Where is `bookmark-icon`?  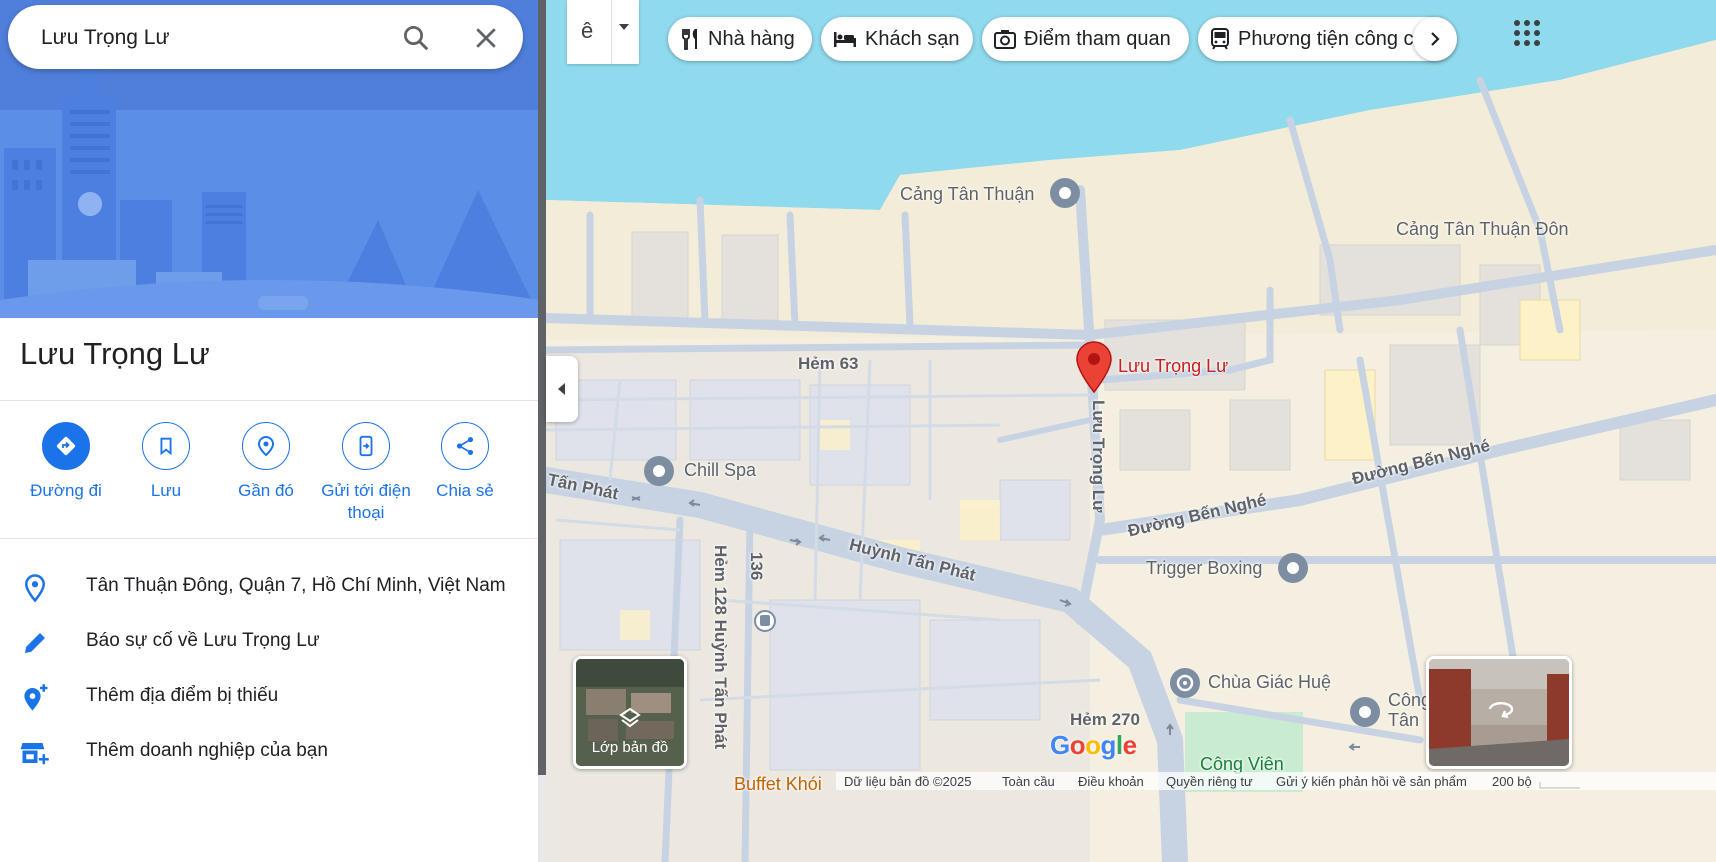 bookmark-icon is located at coordinates (166, 446).